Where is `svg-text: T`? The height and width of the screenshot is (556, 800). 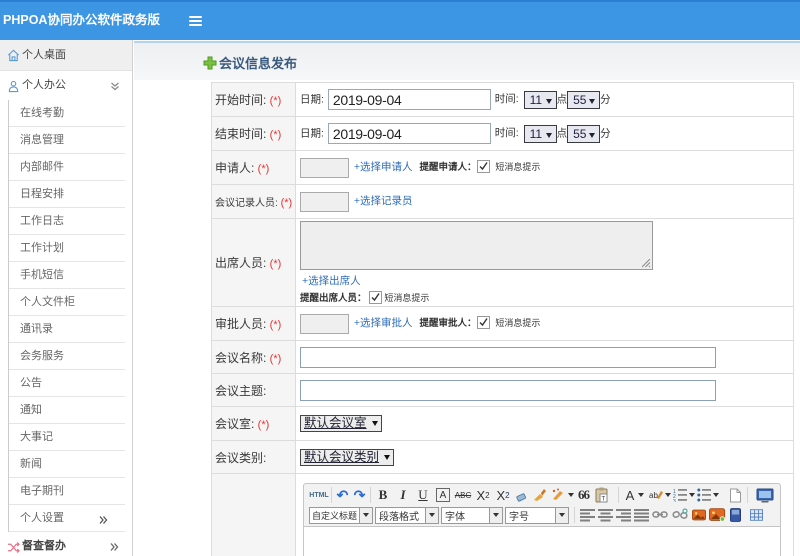 svg-text: T is located at coordinates (603, 500).